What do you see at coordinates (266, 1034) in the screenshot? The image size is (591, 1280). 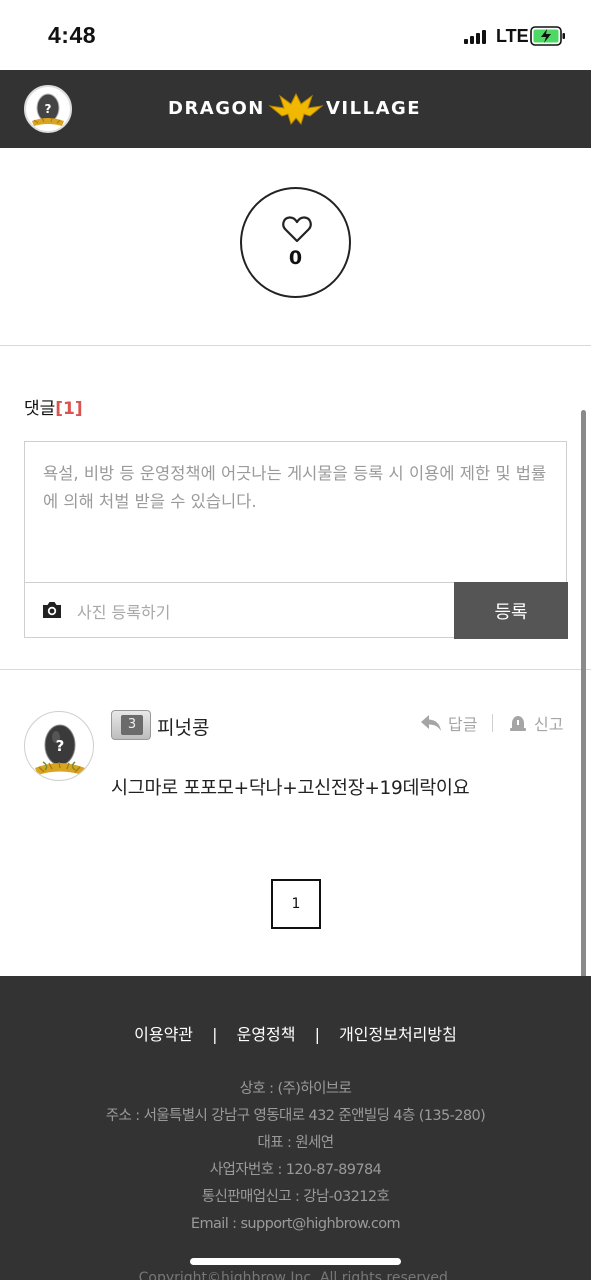 I see `operation-policy-link: 운영정책` at bounding box center [266, 1034].